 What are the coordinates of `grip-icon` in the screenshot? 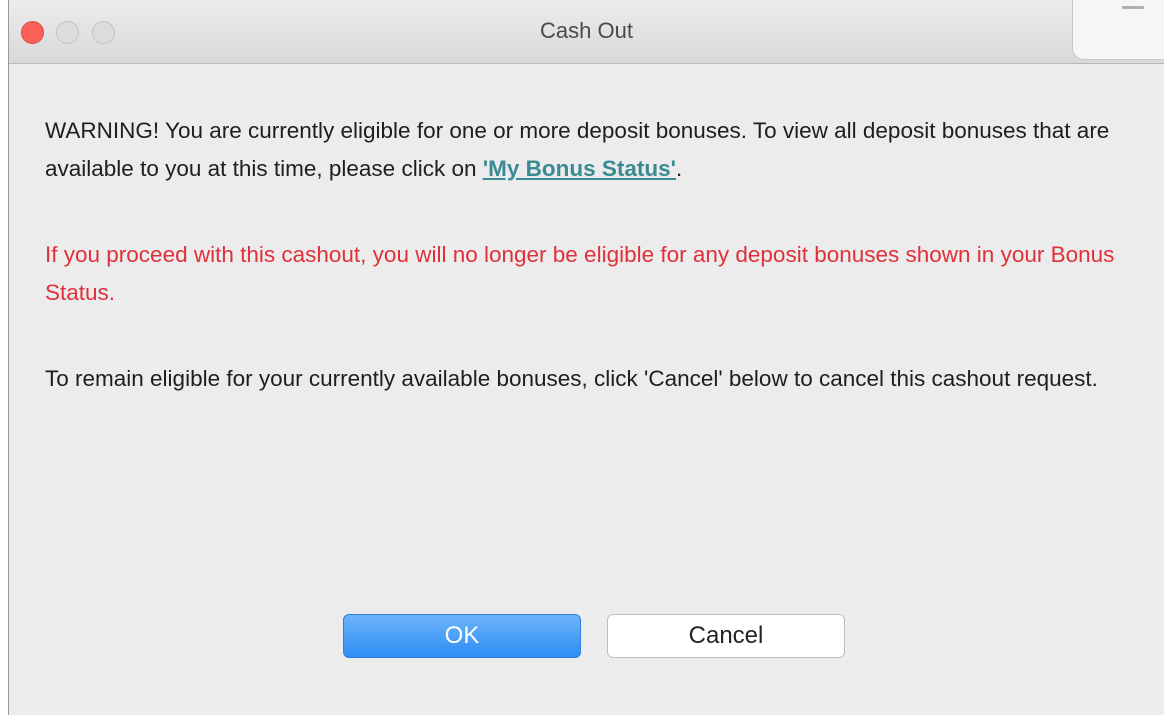 It's located at (1133, 7).